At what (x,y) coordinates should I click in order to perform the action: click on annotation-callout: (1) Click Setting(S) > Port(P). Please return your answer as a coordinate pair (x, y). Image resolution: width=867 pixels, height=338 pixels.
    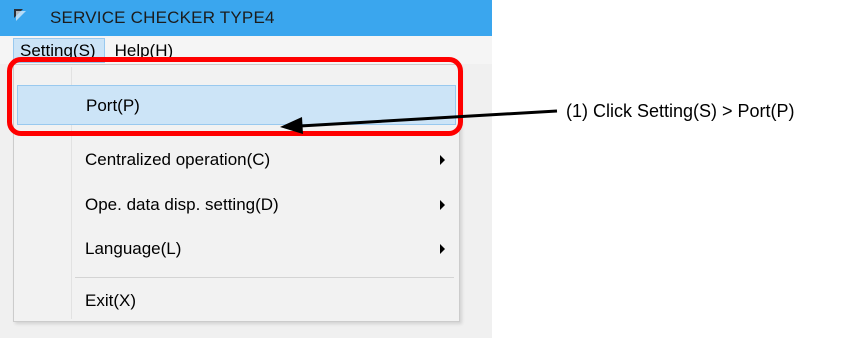
    Looking at the image, I should click on (680, 111).